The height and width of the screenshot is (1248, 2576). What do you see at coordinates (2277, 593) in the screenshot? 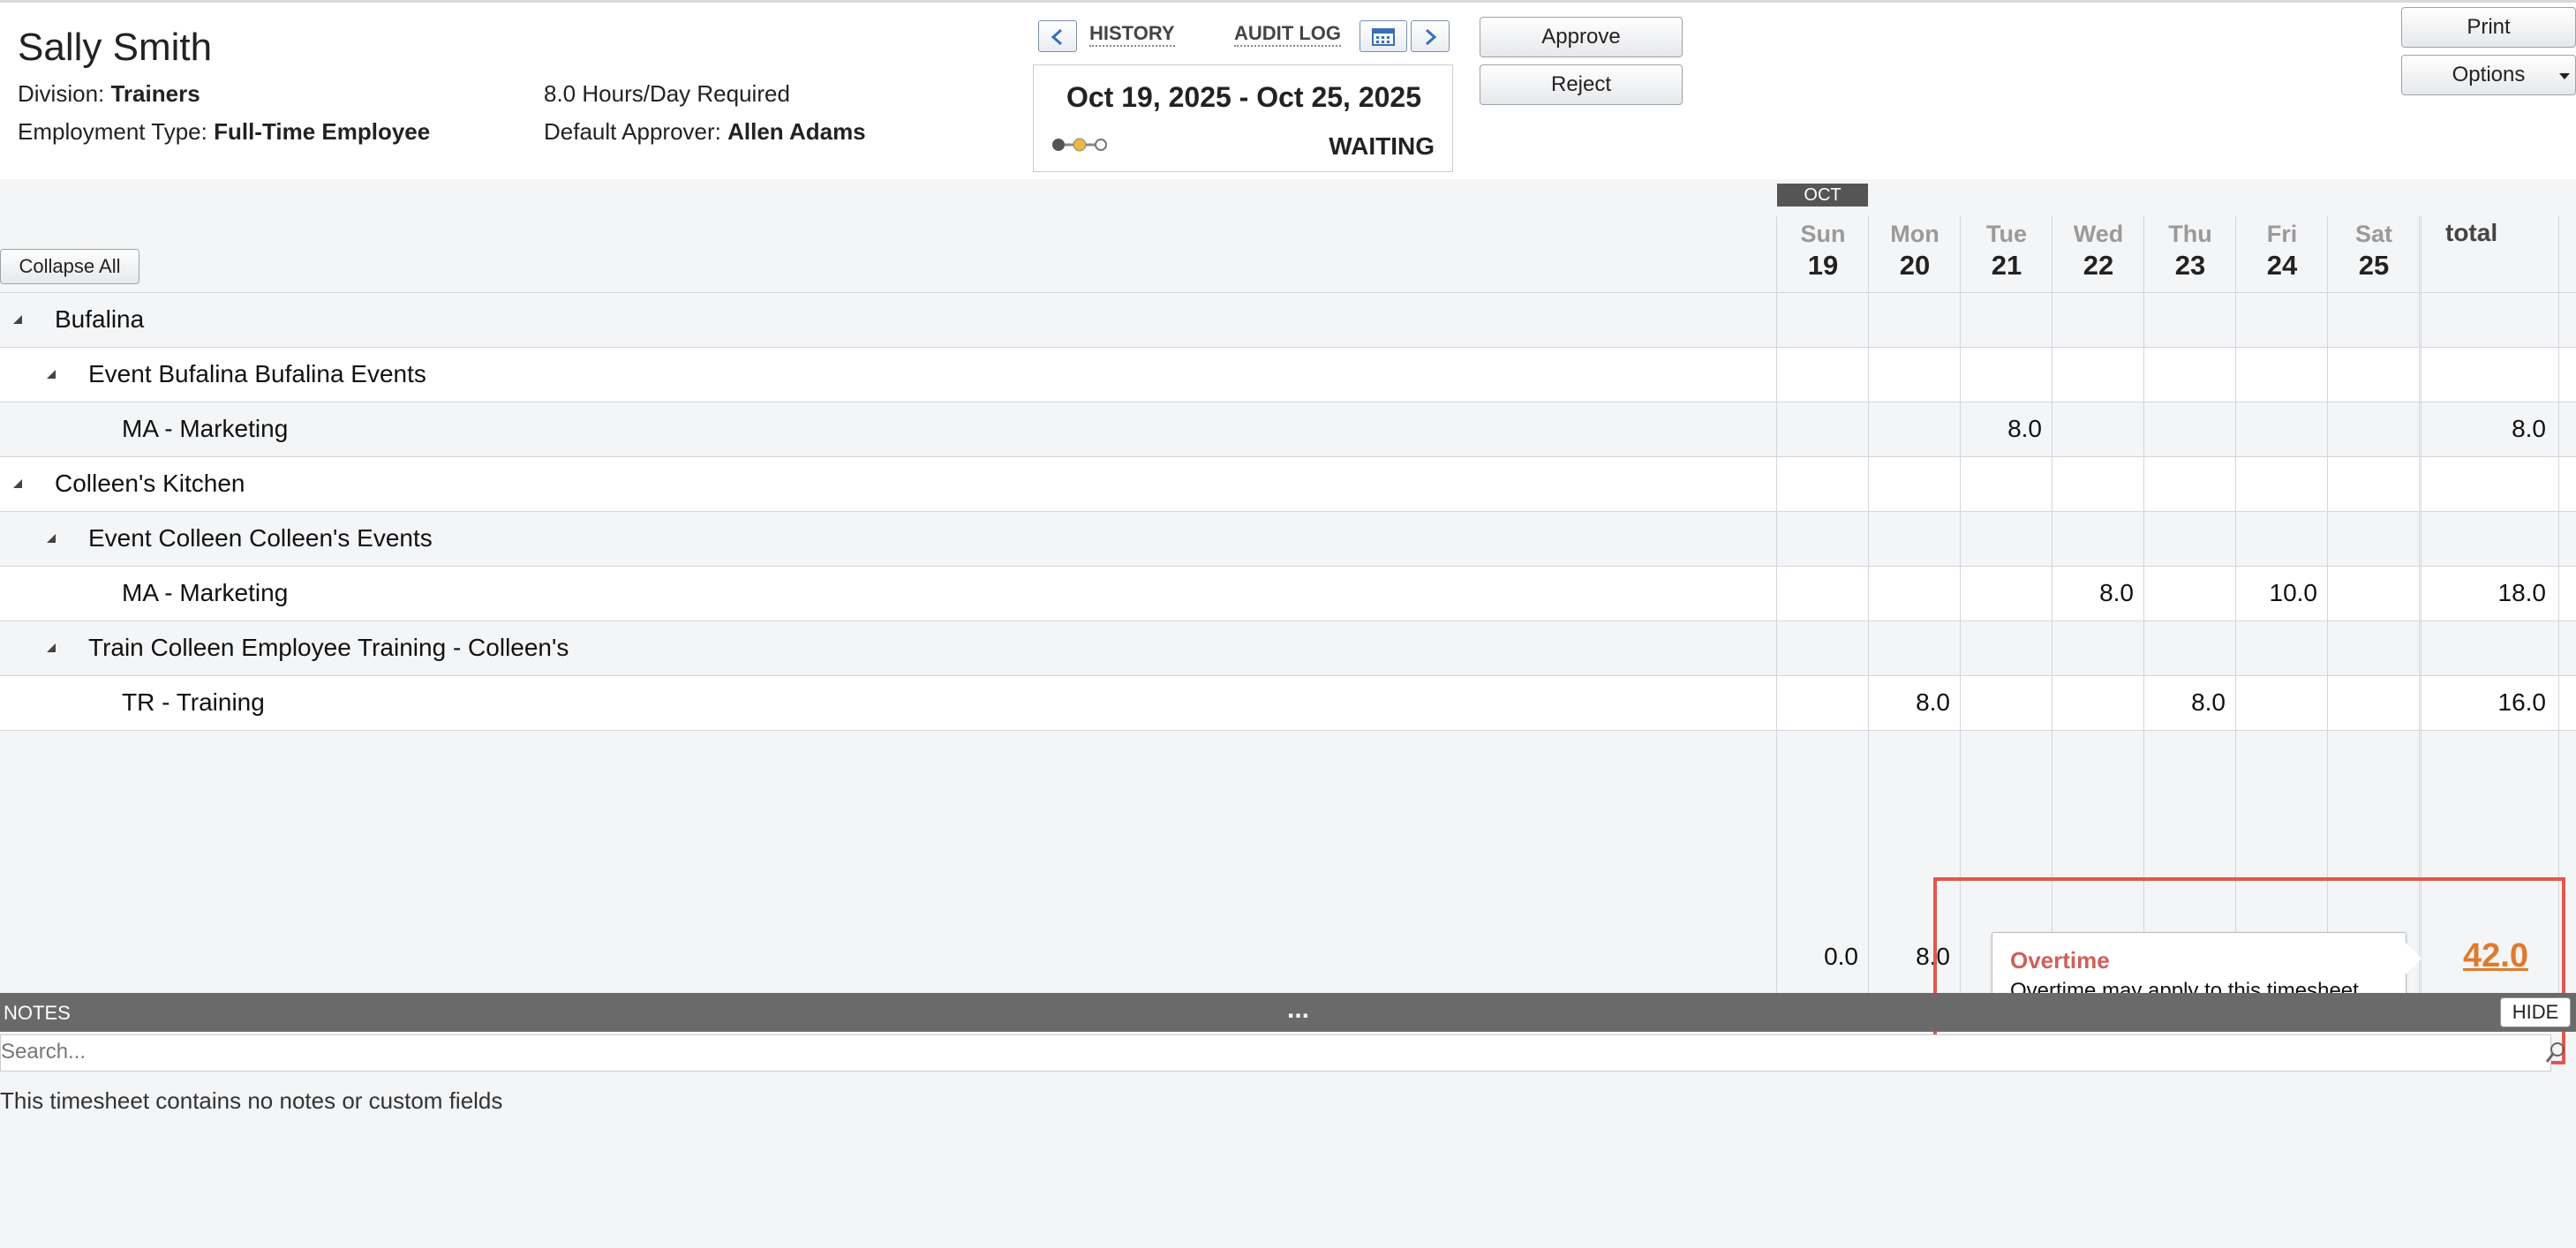
I see `hours-cell: 10.0` at bounding box center [2277, 593].